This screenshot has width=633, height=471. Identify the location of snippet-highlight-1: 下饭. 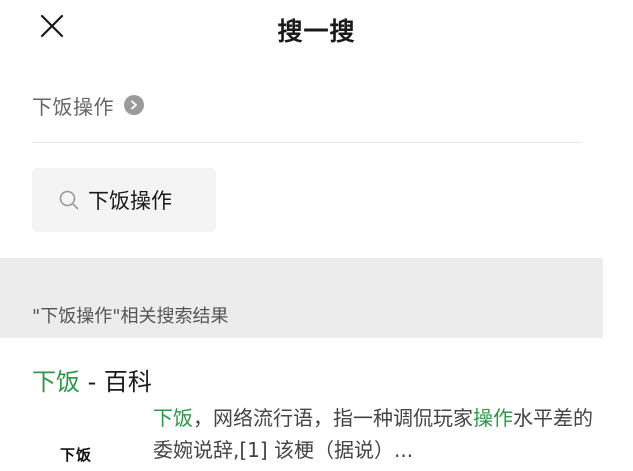
(173, 418).